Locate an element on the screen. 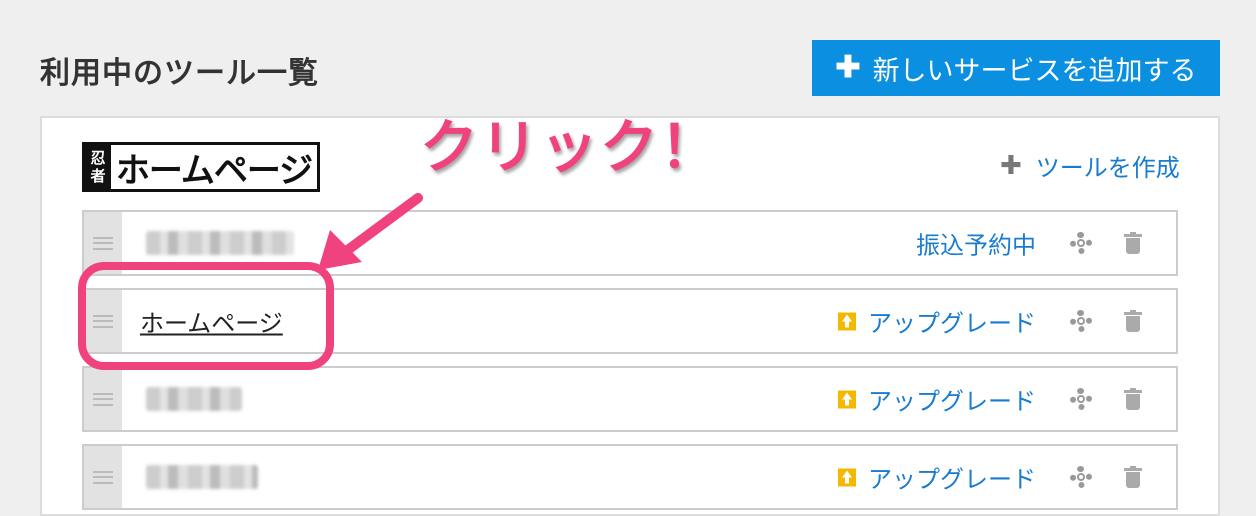 The height and width of the screenshot is (516, 1256). arrow-icon is located at coordinates (370, 231).